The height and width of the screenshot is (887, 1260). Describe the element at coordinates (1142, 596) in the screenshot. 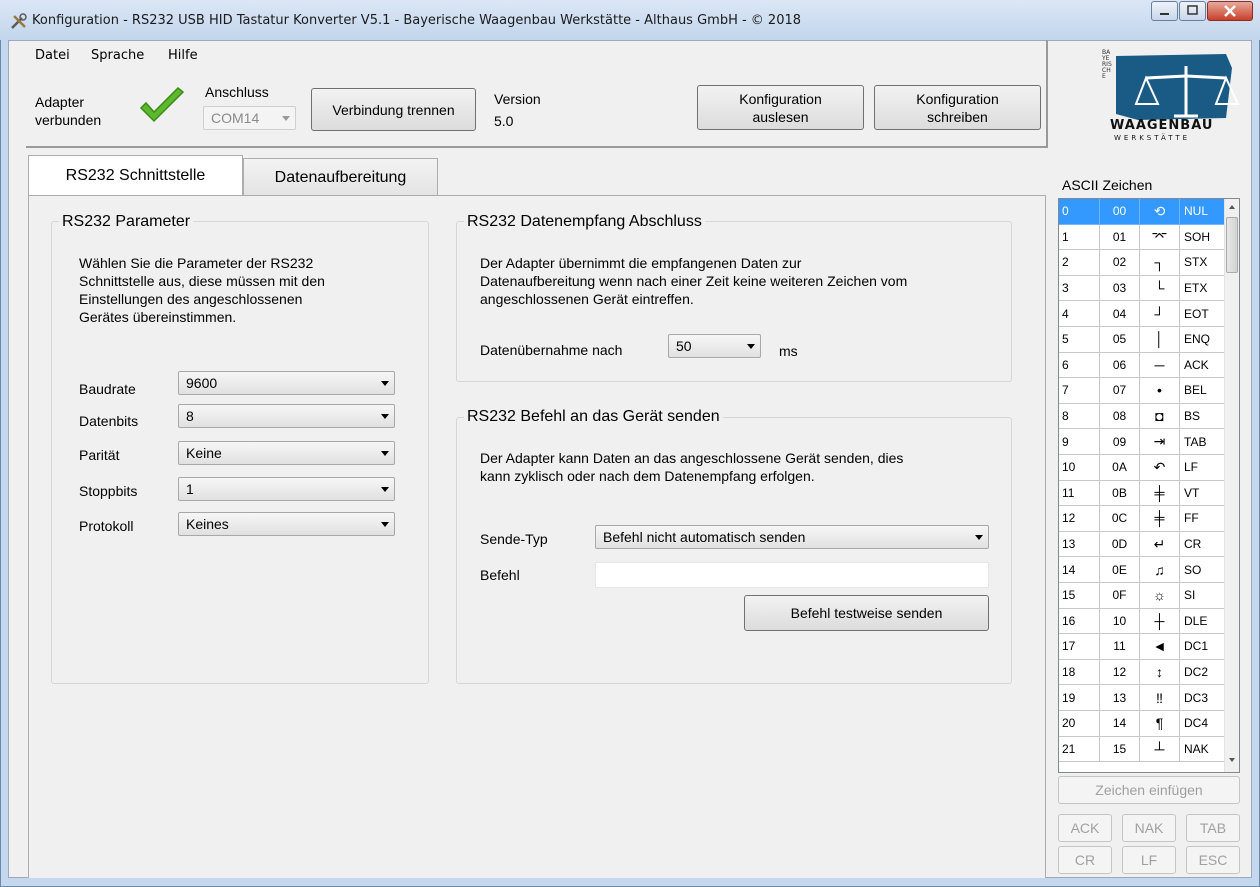

I see `ascii-row: 15 0F ☼ SI` at that location.